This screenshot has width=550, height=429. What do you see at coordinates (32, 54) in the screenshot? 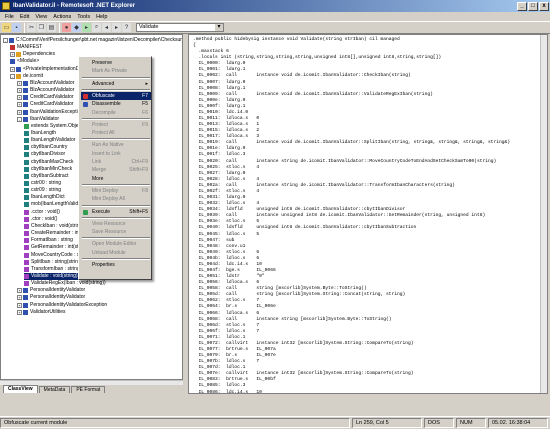
I see `tree-node: + Dependencies` at bounding box center [32, 54].